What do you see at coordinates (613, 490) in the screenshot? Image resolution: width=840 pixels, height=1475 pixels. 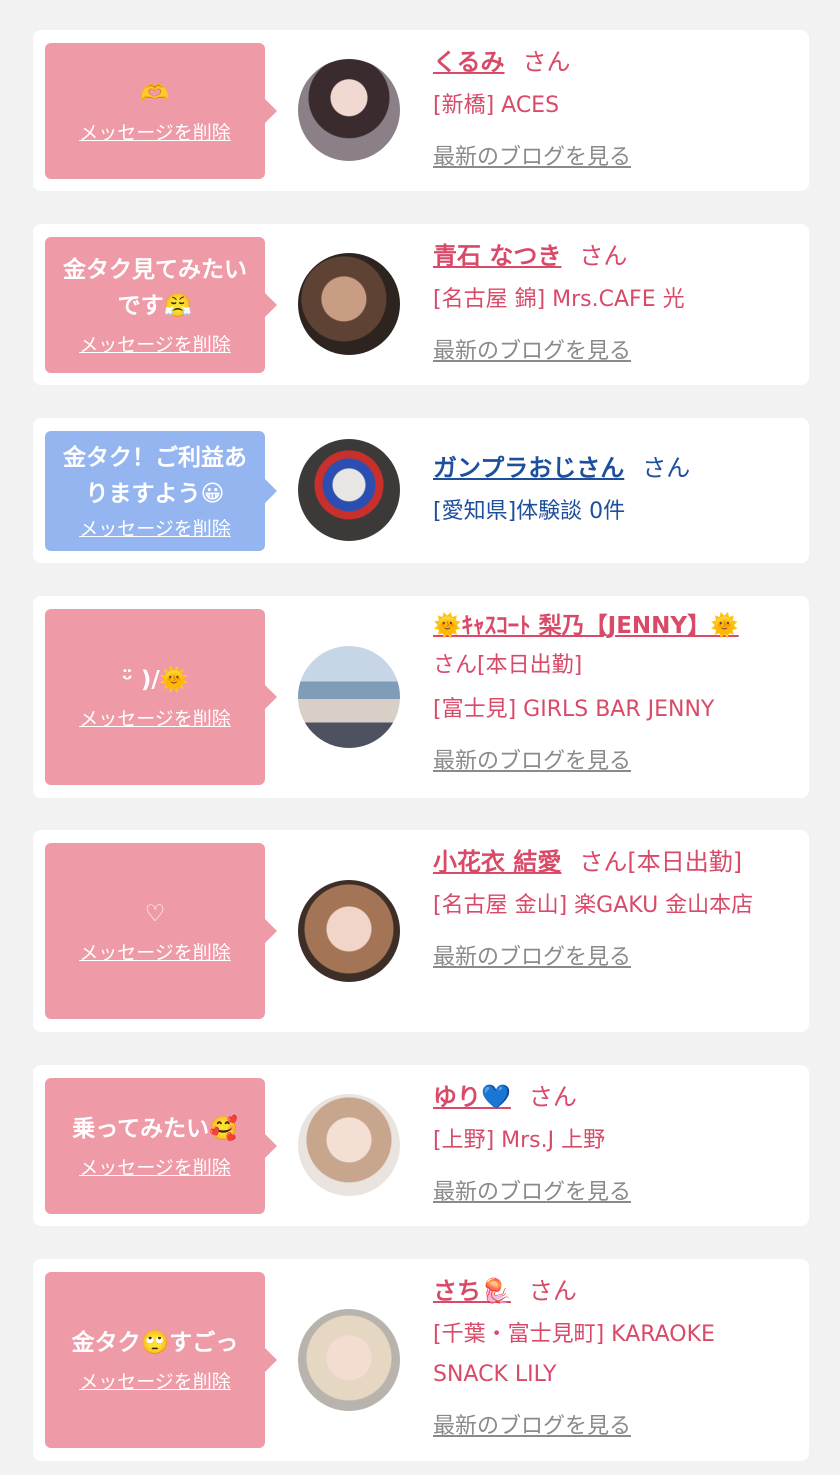 I see `user-info: ガンプラおじさん さん [愛知県]体験談 0件` at bounding box center [613, 490].